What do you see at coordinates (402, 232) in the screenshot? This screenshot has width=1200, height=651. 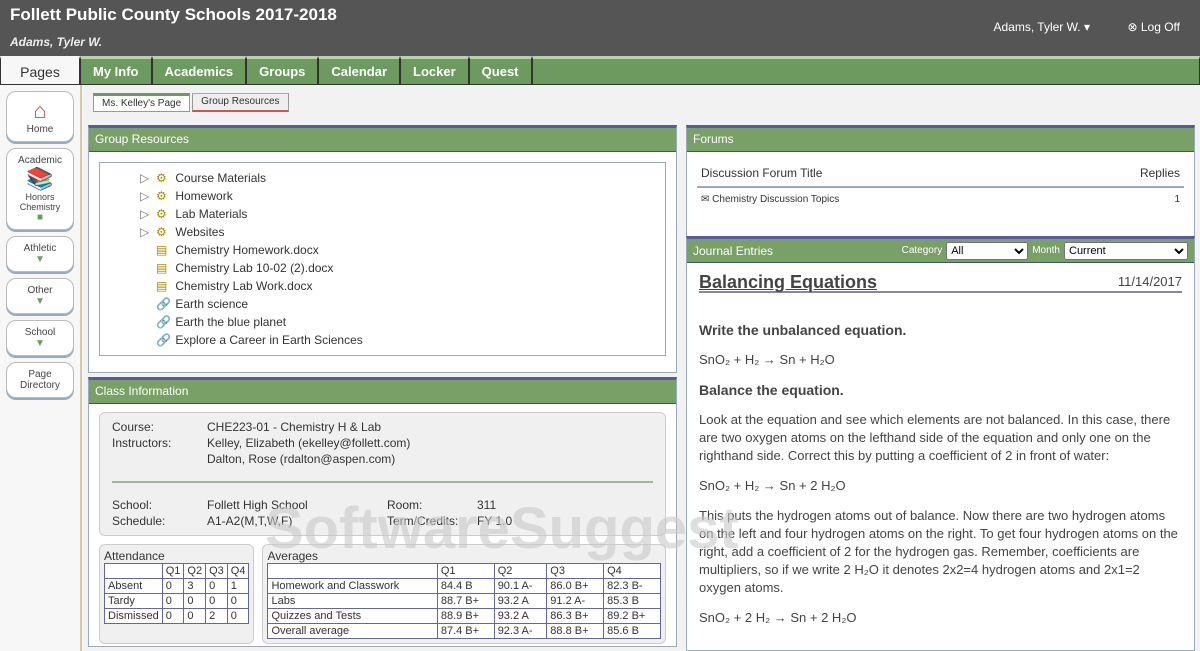 I see `resource-item: ▷ ⚙ Websites` at bounding box center [402, 232].